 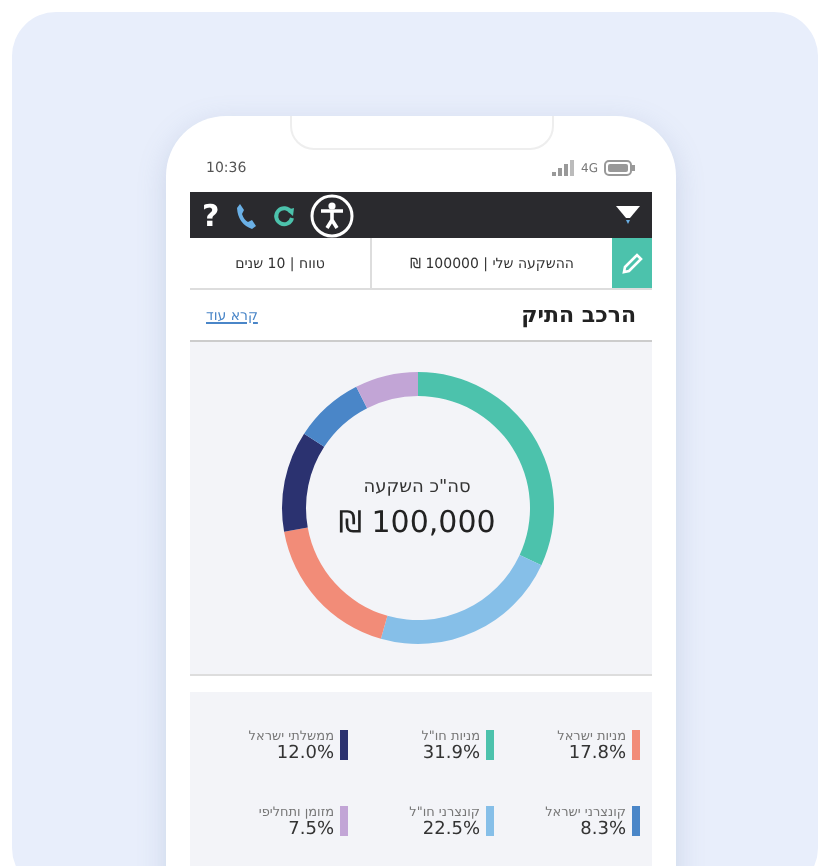 What do you see at coordinates (417, 487) in the screenshot?
I see `total-label: סה"כ השקעה` at bounding box center [417, 487].